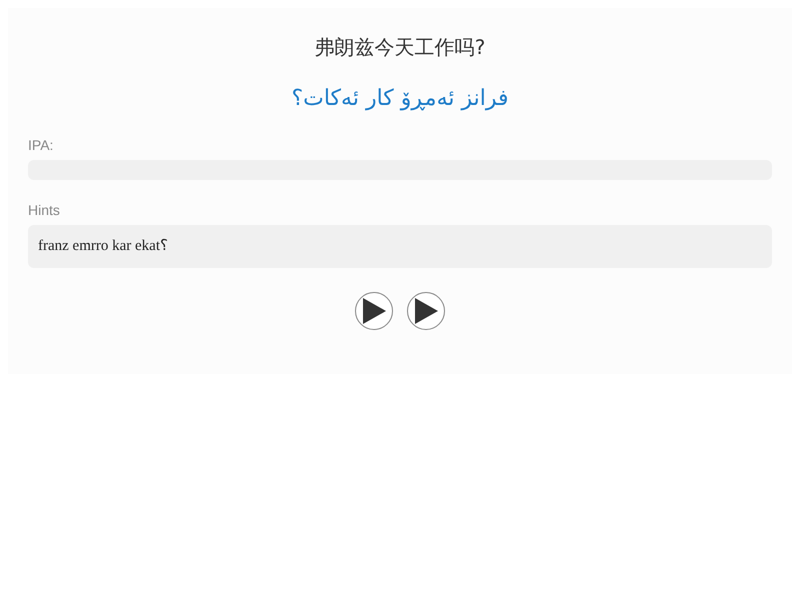 This screenshot has width=800, height=600. I want to click on field-label: IPA:, so click(41, 145).